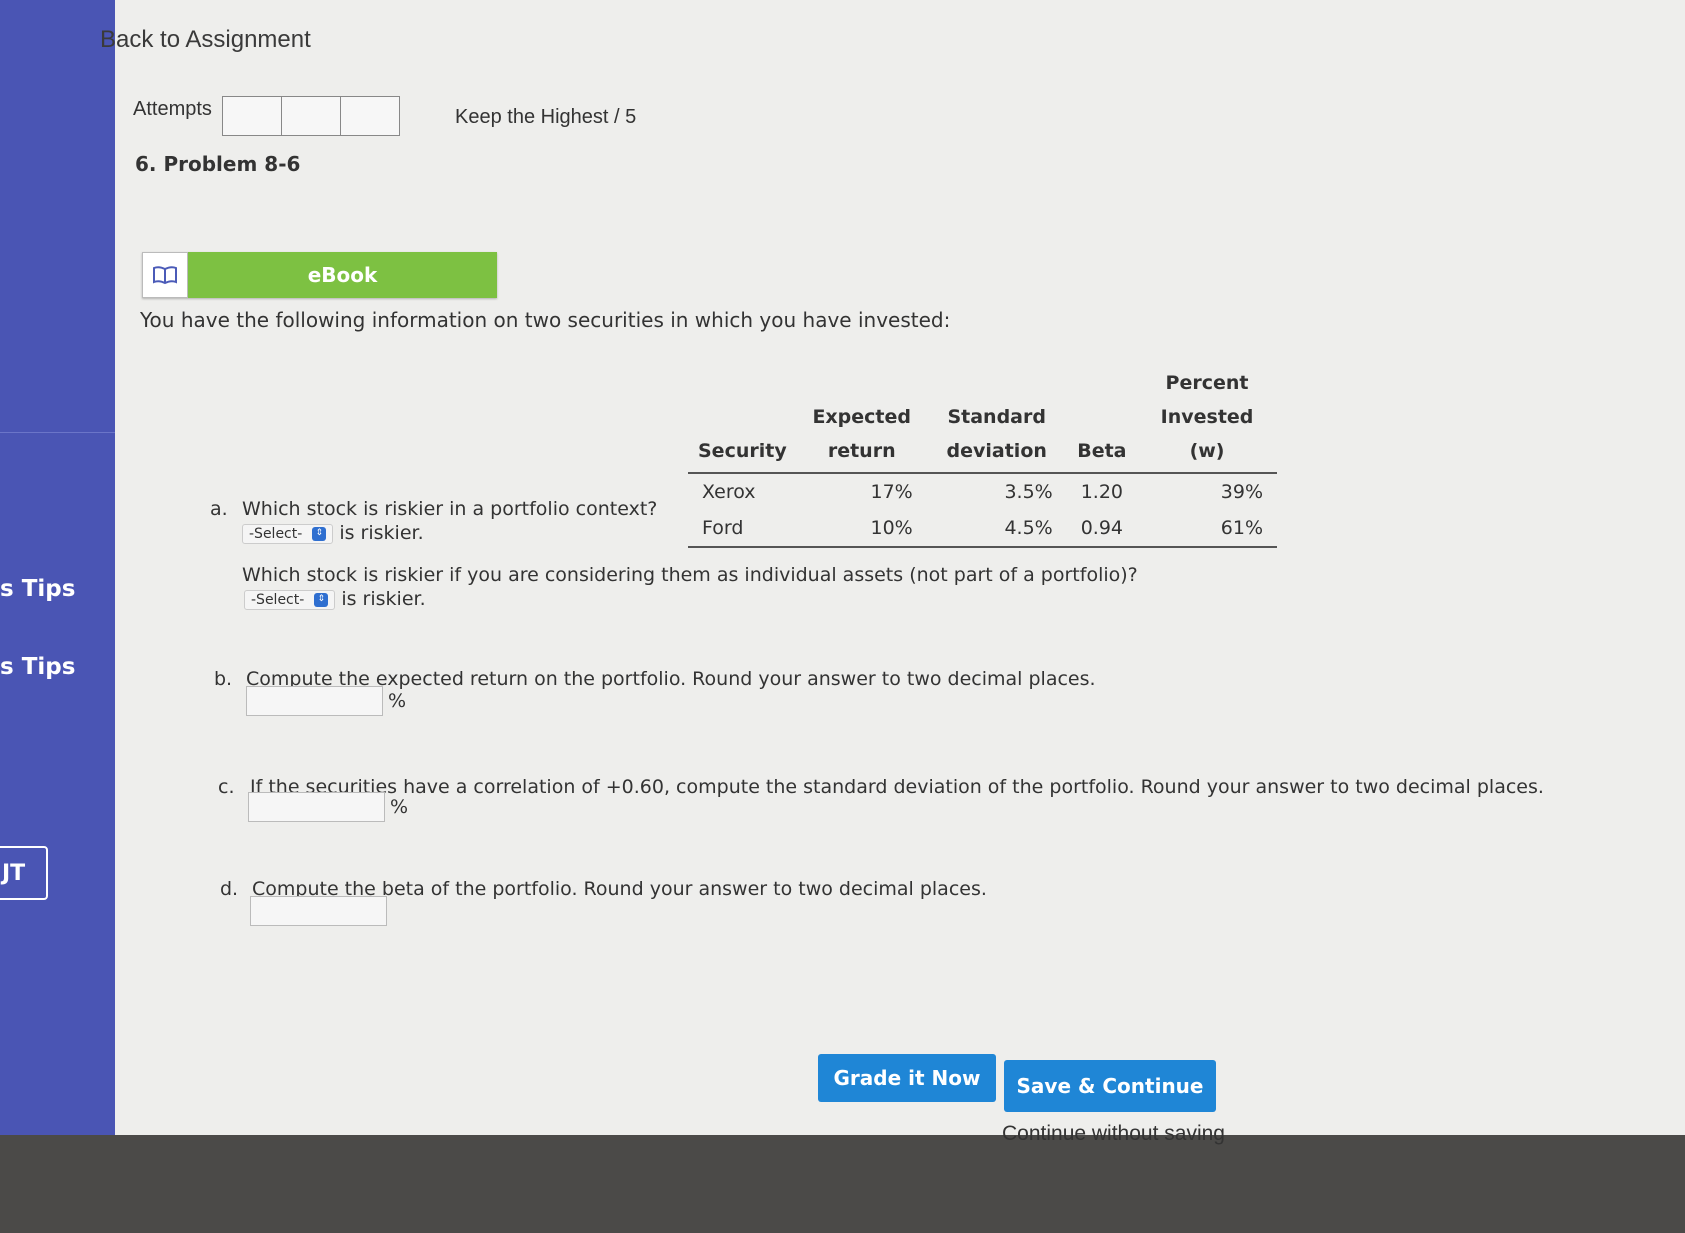 The height and width of the screenshot is (1233, 1685). I want to click on cell-beta: 0.94, so click(1102, 528).